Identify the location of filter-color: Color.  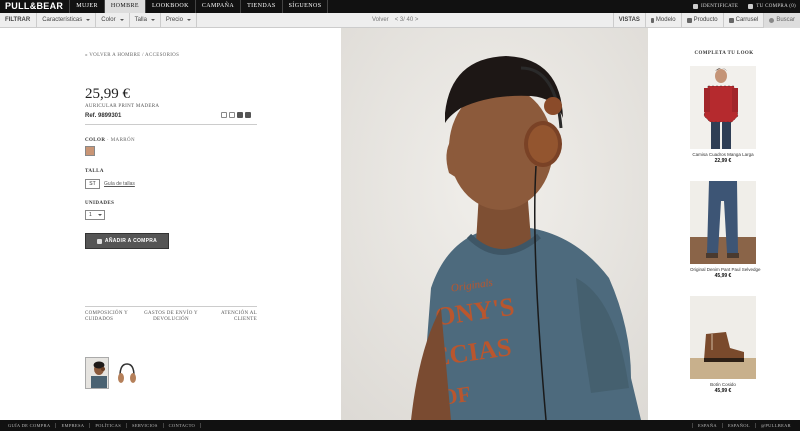
(113, 20).